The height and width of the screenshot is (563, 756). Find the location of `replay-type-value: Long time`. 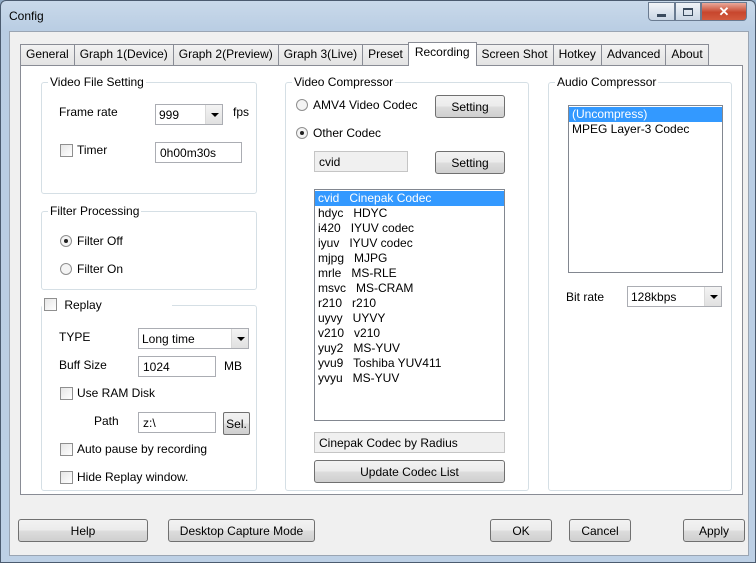

replay-type-value: Long time is located at coordinates (168, 339).